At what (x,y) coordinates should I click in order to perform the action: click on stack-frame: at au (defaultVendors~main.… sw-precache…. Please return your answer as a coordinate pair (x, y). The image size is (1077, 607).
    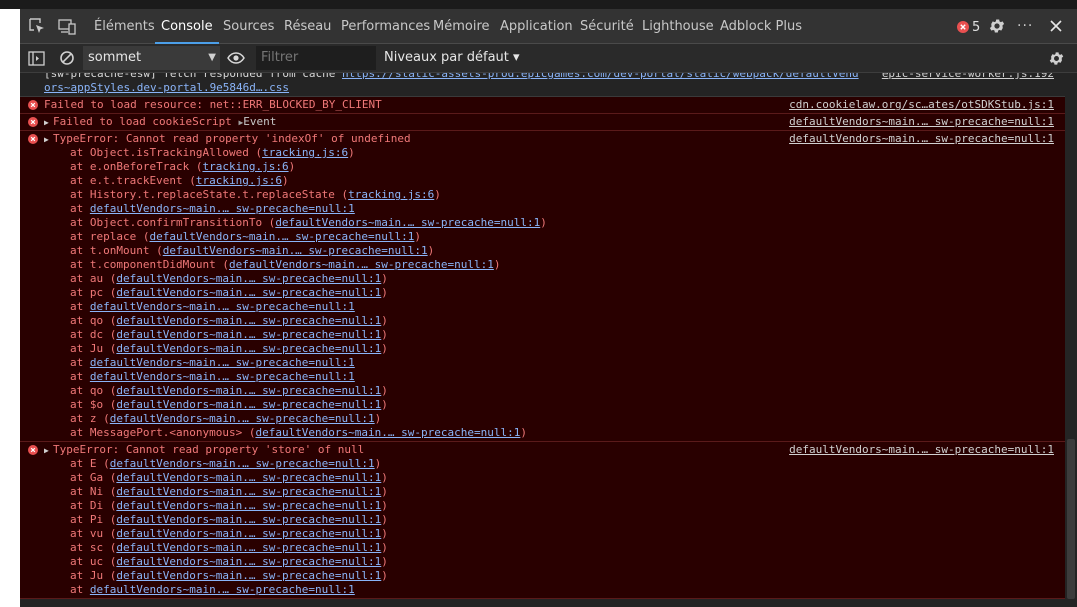
    Looking at the image, I should click on (229, 278).